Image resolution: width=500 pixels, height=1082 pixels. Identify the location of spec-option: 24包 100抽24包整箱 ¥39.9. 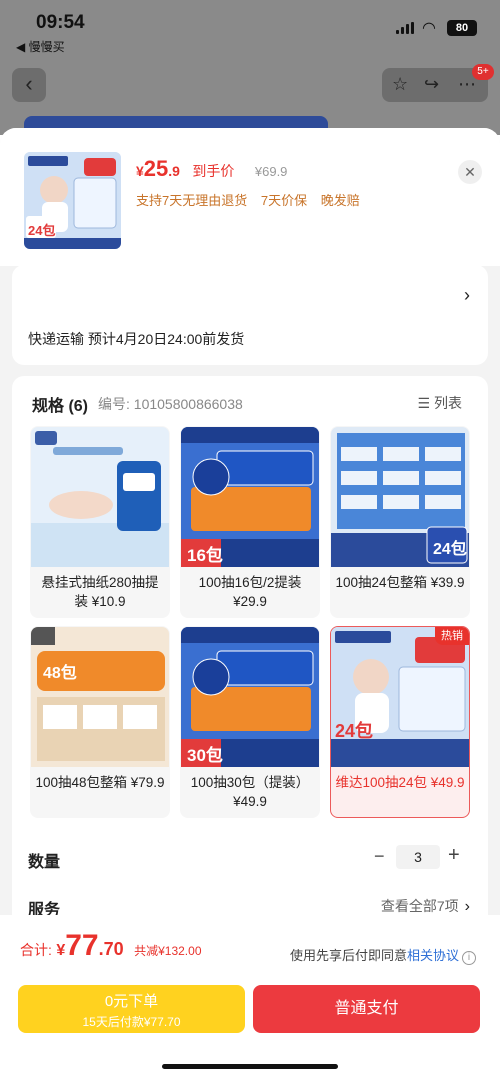
(400, 522).